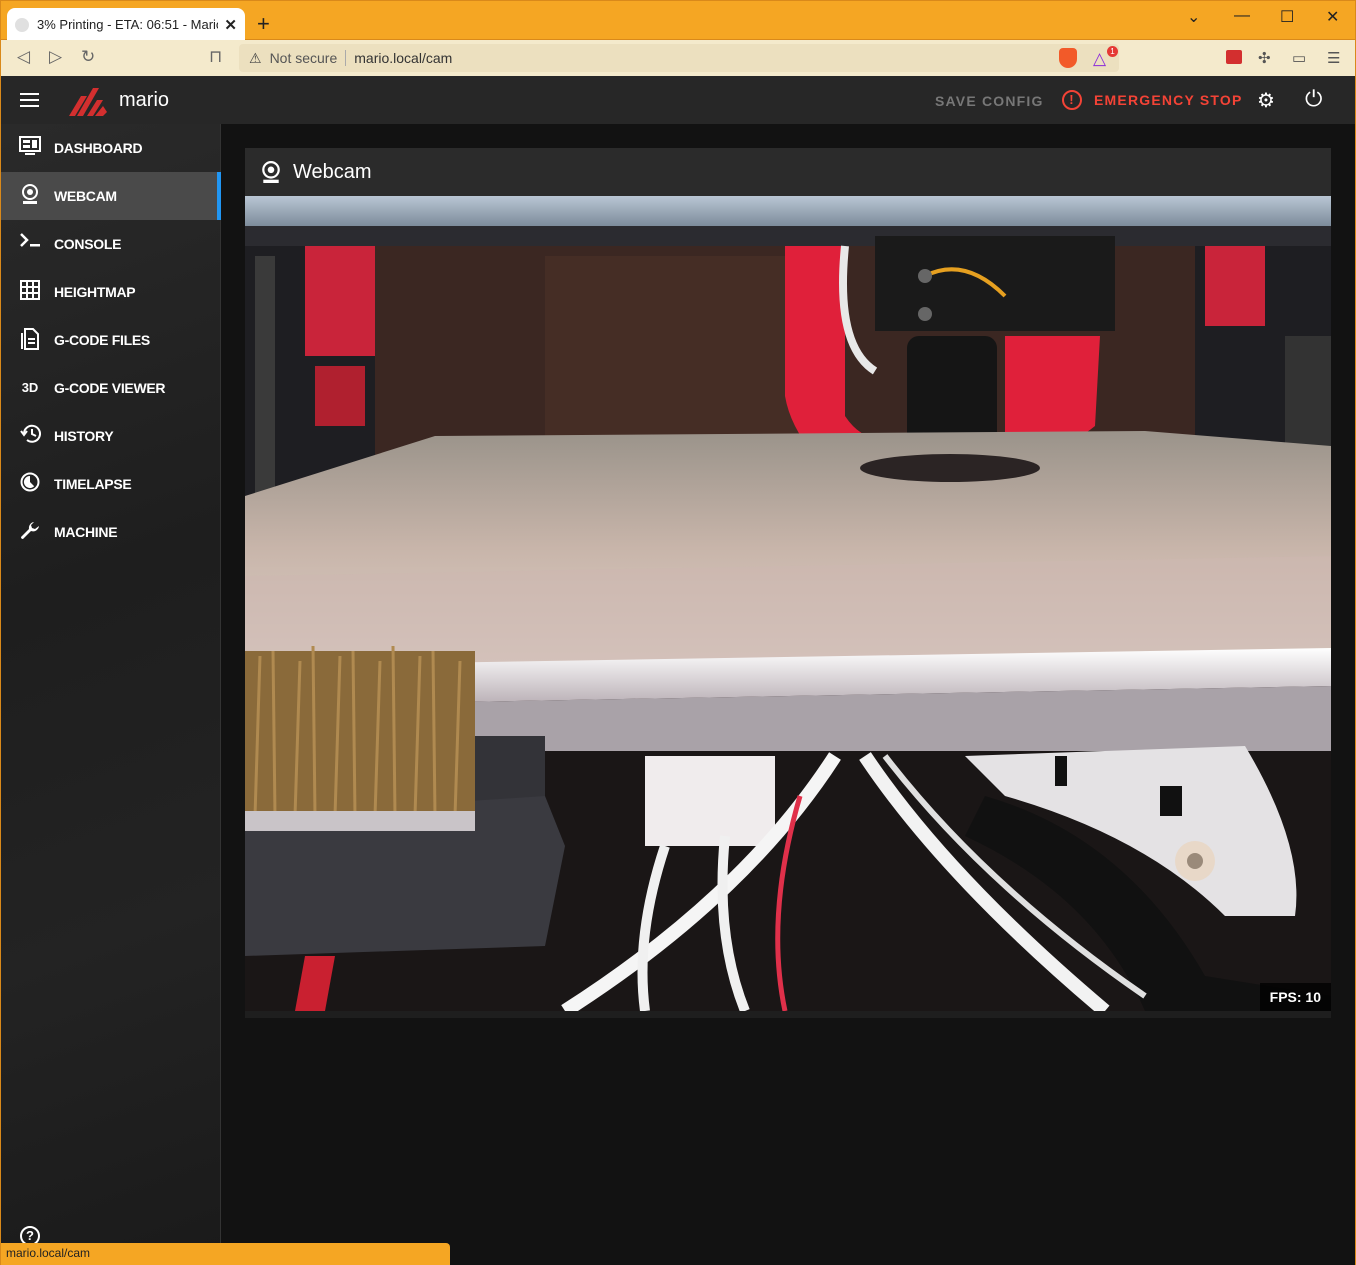  I want to click on emergency-stop-button: ! EMERGENCY STOP, so click(1152, 100).